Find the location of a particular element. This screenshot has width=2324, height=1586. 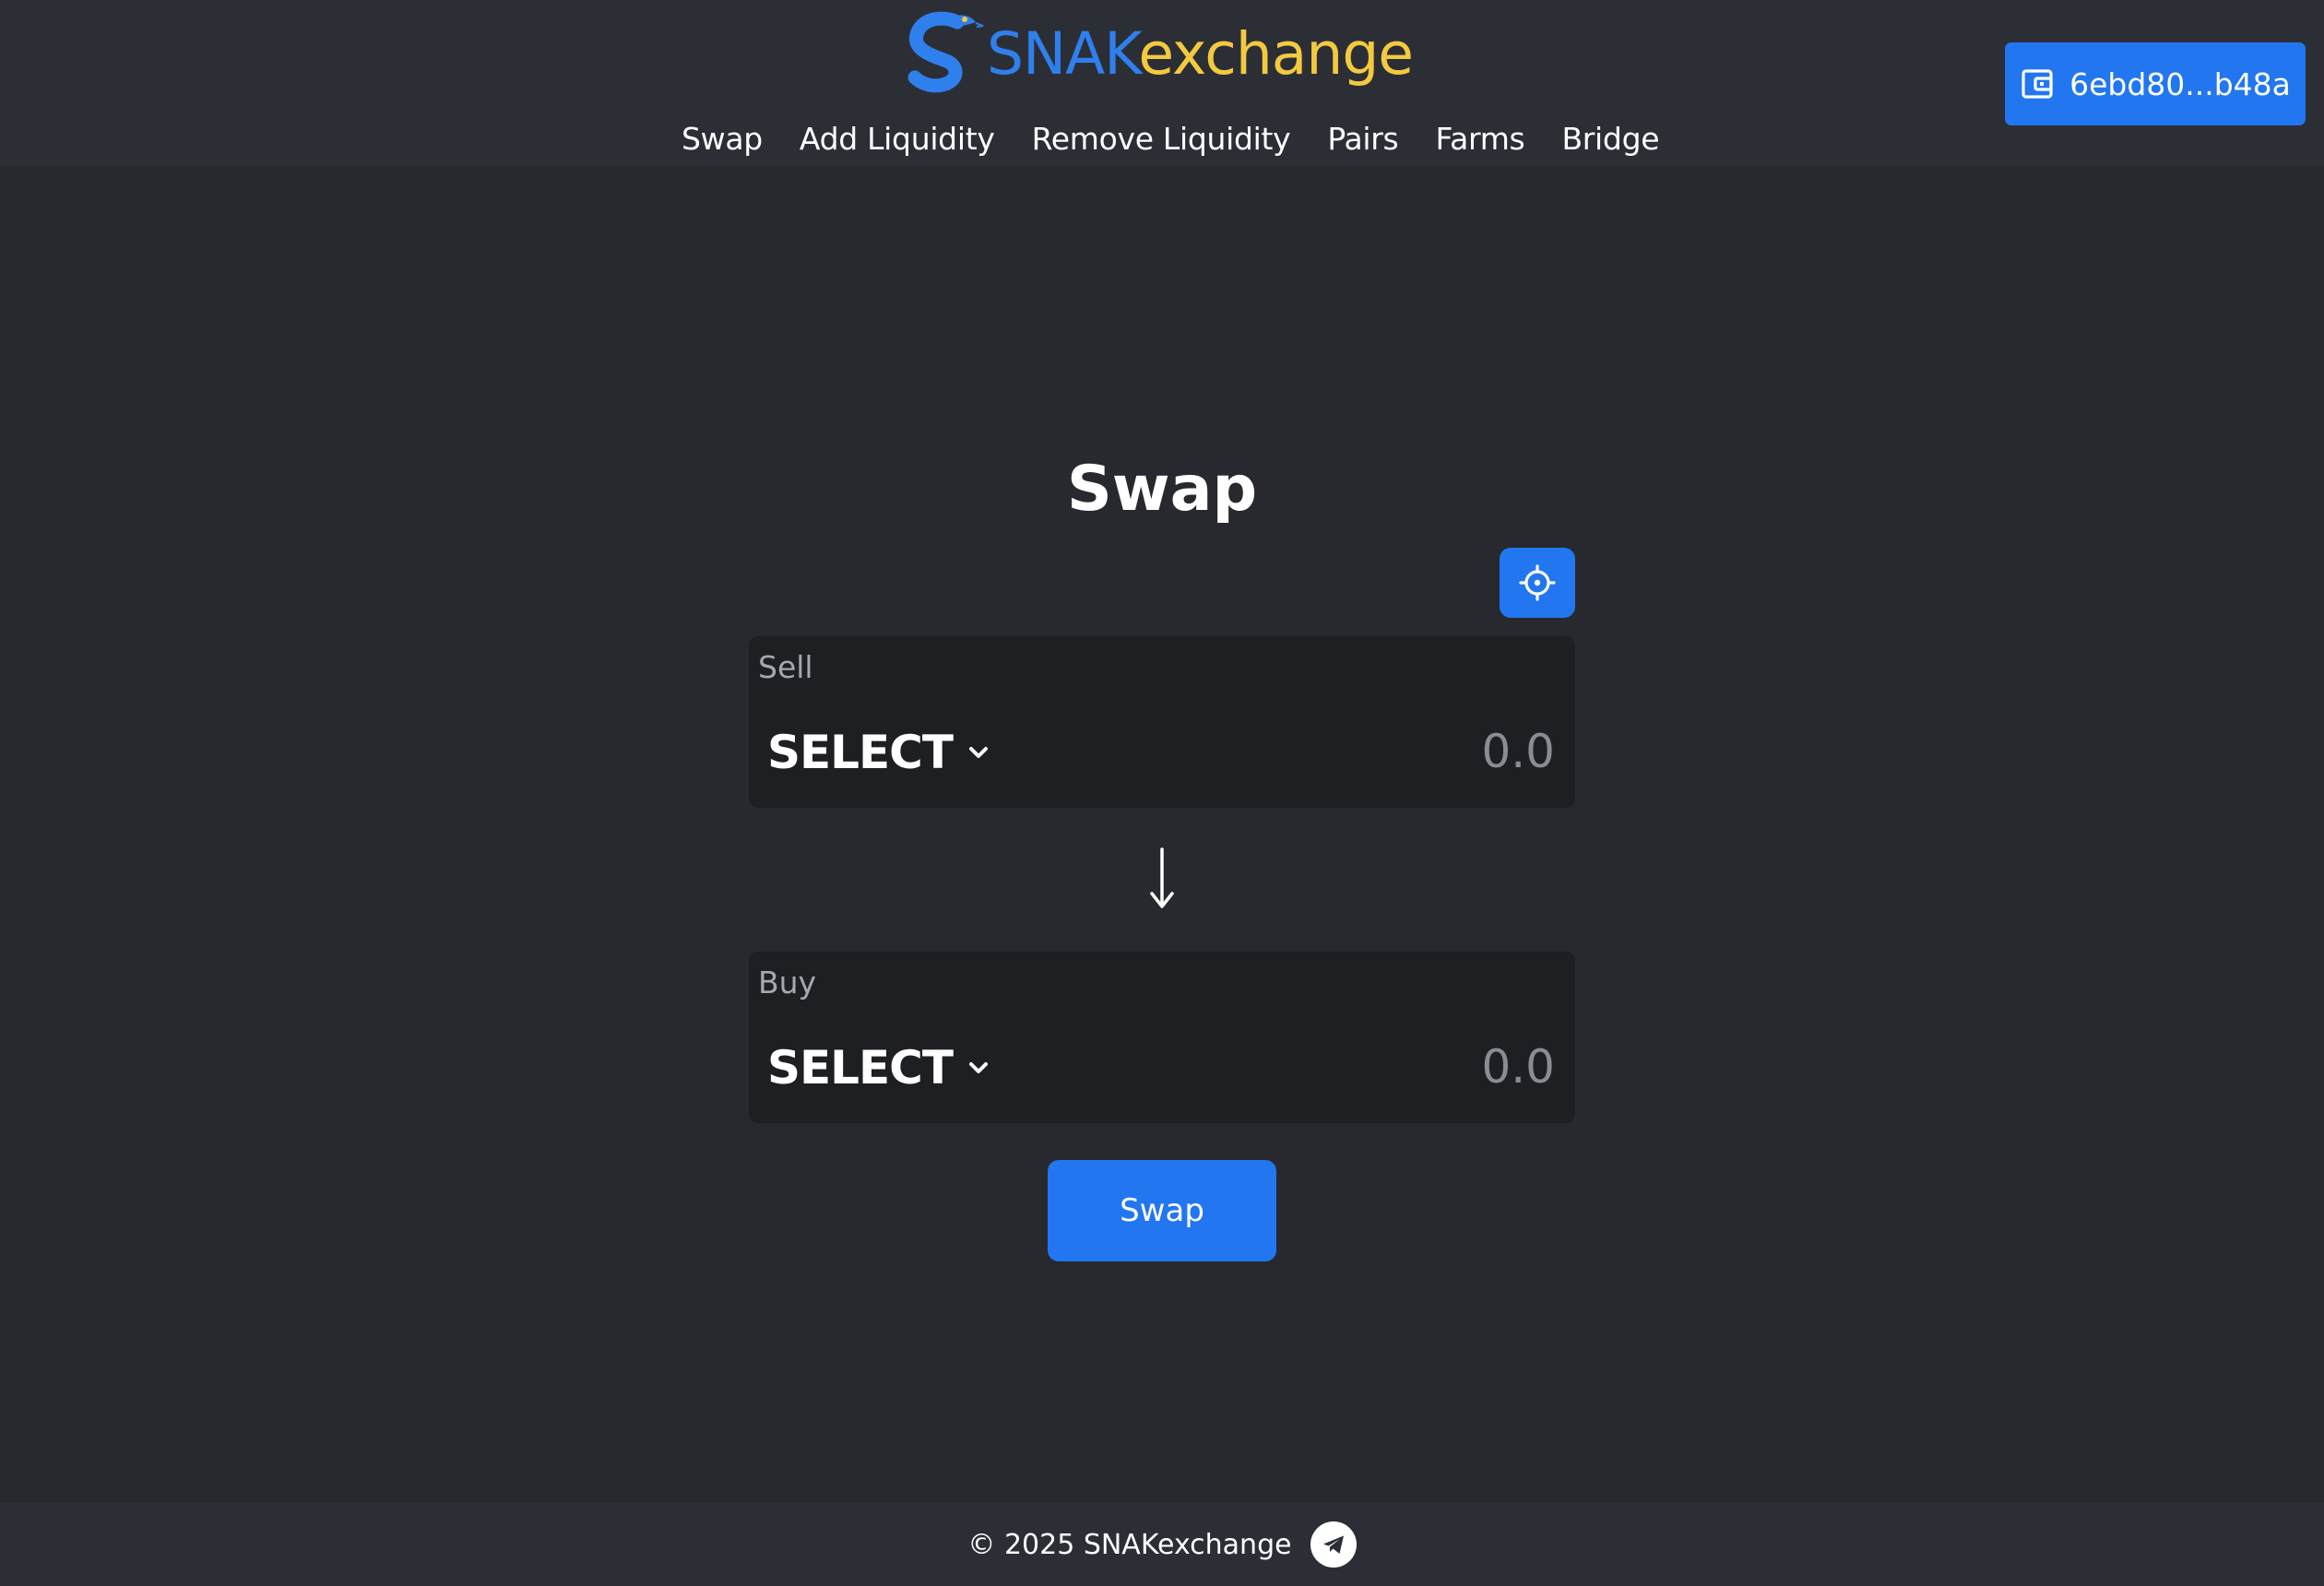

wallet-button: 6ebd80...b48a is located at coordinates (2155, 83).